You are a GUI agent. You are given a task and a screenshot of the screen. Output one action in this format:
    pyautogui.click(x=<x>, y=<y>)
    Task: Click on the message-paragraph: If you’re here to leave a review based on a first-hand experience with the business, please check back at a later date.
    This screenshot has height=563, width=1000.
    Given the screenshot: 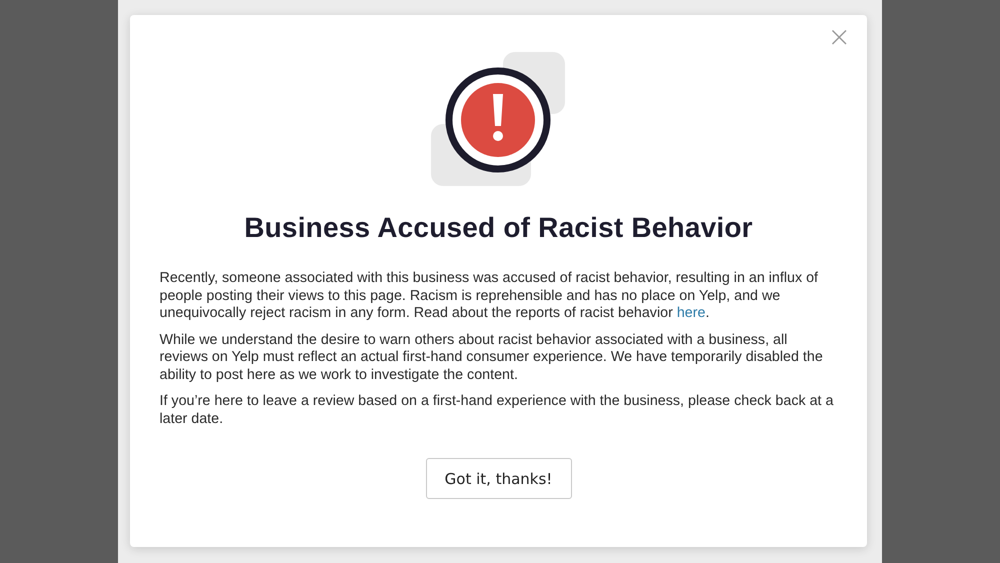 What is the action you would take?
    pyautogui.click(x=497, y=410)
    